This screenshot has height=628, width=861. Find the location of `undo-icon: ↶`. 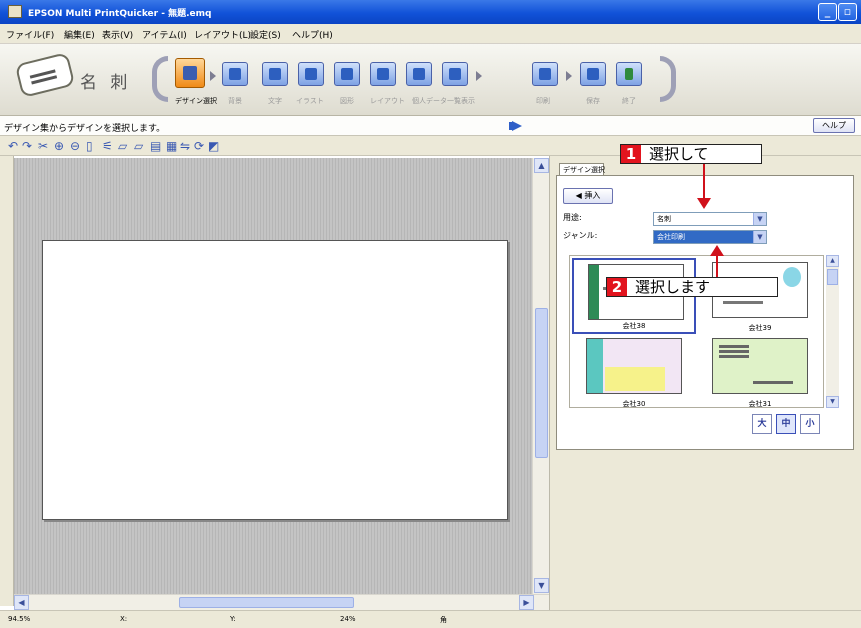

undo-icon: ↶ is located at coordinates (13, 146).